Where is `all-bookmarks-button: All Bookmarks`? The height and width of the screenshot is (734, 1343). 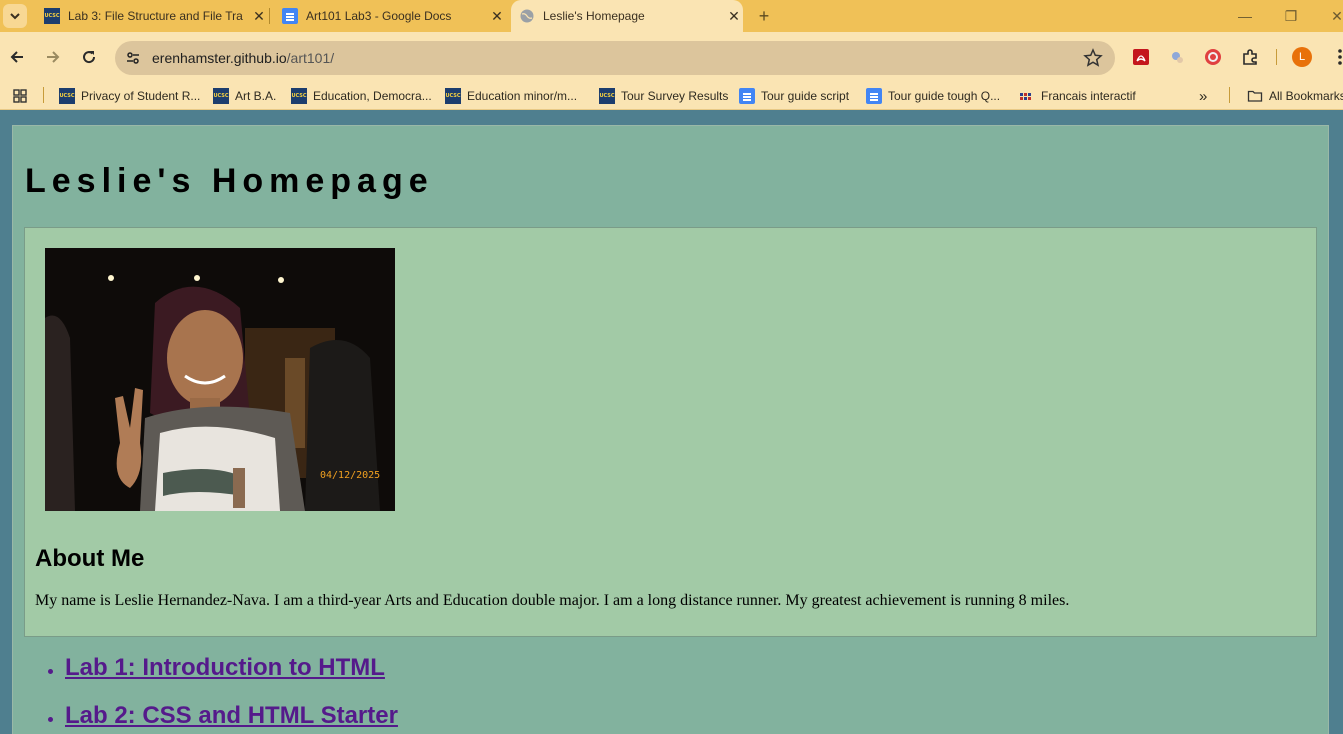 all-bookmarks-button: All Bookmarks is located at coordinates (1295, 96).